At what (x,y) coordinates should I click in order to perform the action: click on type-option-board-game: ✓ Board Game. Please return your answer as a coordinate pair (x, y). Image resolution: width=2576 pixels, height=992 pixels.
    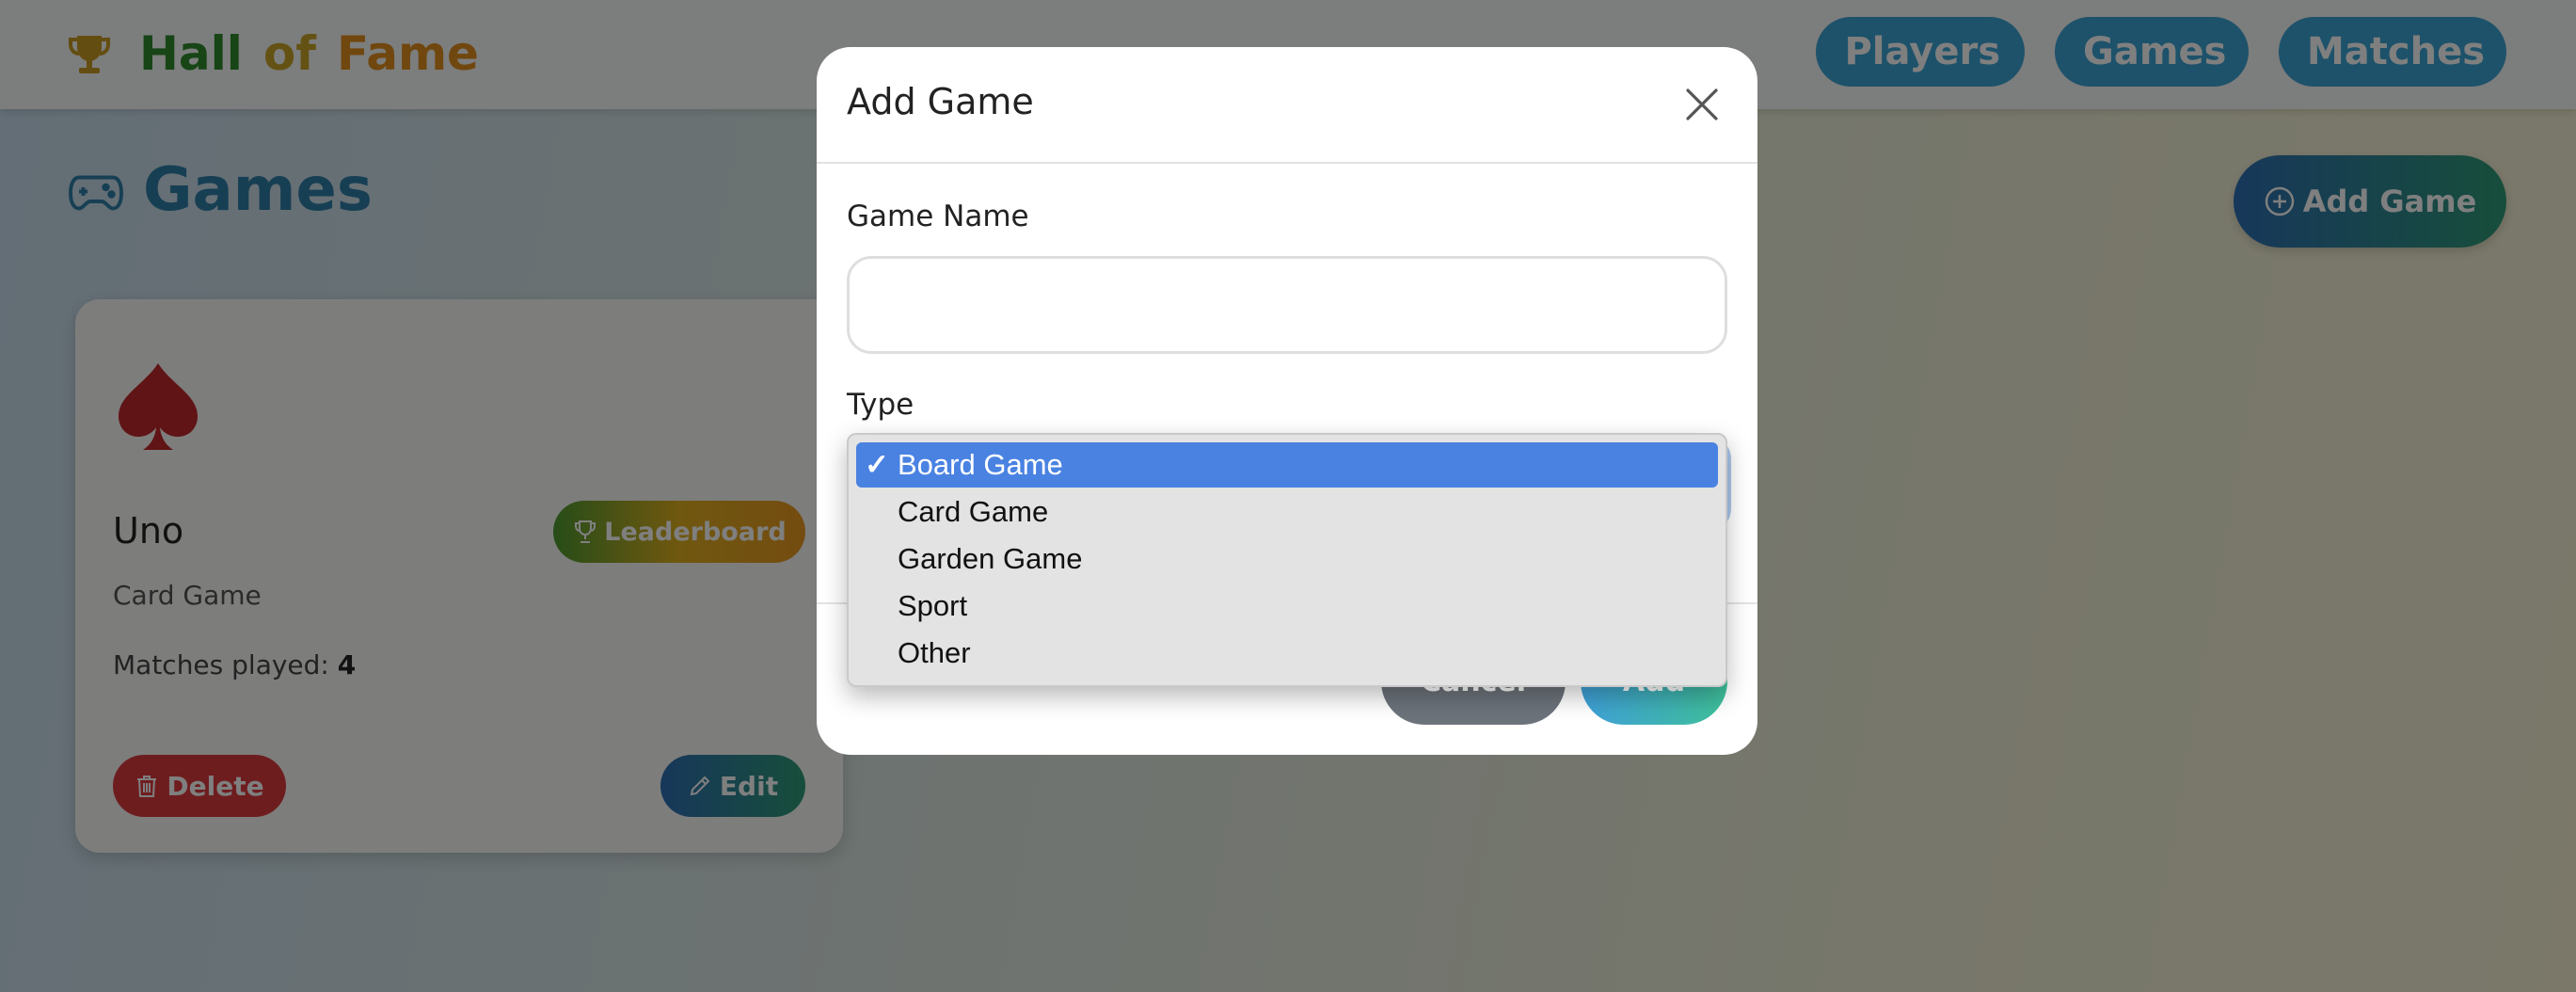
    Looking at the image, I should click on (1287, 465).